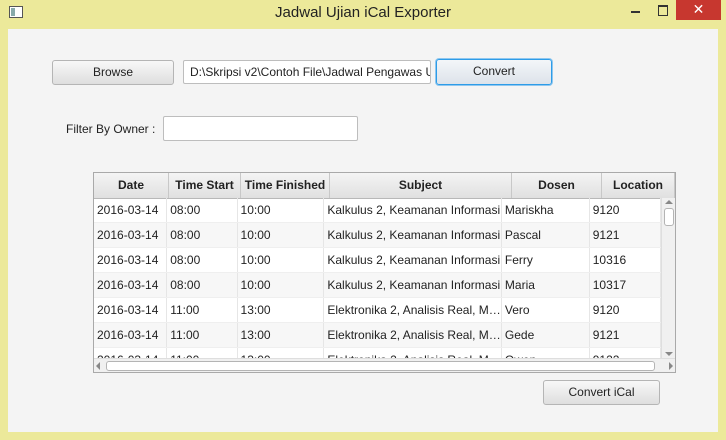 The height and width of the screenshot is (440, 726). What do you see at coordinates (546, 210) in the screenshot?
I see `table-cell: Mariskha` at bounding box center [546, 210].